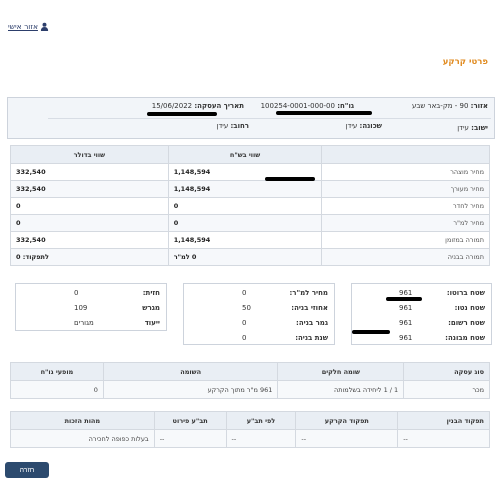  I want to click on column-header: מהות הזכות, so click(82, 420).